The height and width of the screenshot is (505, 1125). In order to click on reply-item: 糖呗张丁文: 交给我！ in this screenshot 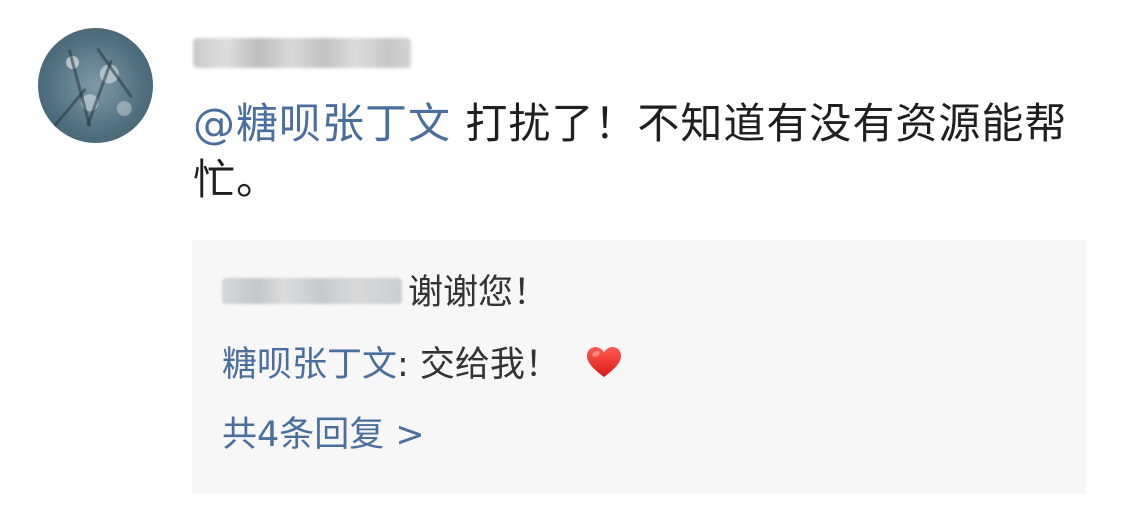, I will do `click(422, 365)`.